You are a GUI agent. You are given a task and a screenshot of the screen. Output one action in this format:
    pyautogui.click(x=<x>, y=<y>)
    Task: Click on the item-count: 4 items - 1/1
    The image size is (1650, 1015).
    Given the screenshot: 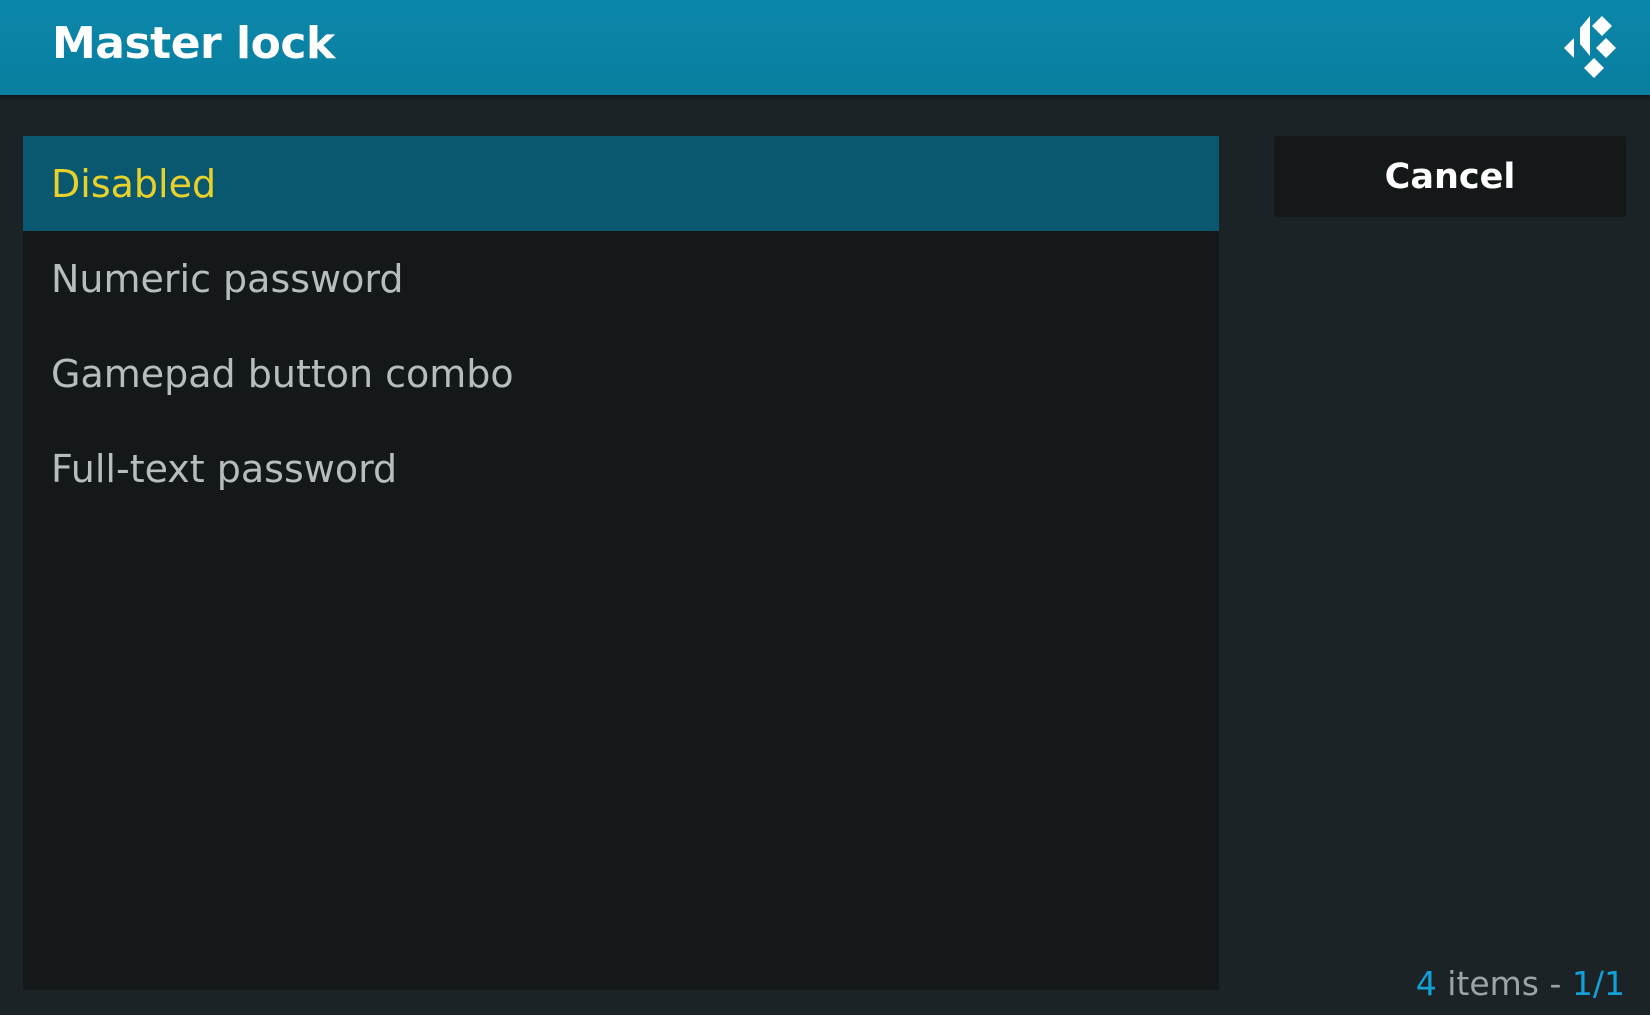 What is the action you would take?
    pyautogui.click(x=1520, y=983)
    